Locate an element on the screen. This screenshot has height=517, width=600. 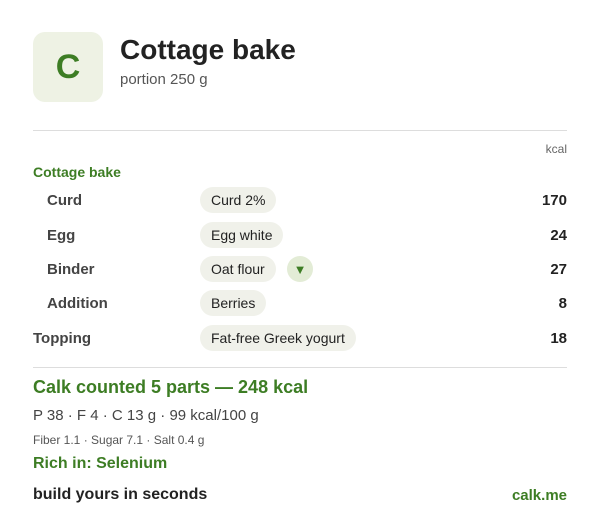
rich-in-line: Rich in: Selenium is located at coordinates (100, 463).